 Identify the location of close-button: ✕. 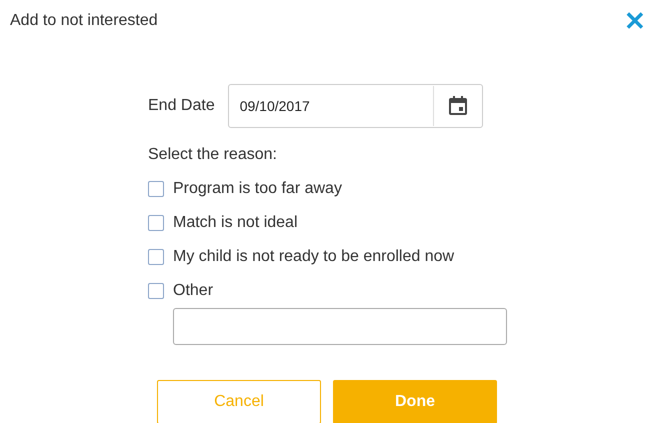
(634, 21).